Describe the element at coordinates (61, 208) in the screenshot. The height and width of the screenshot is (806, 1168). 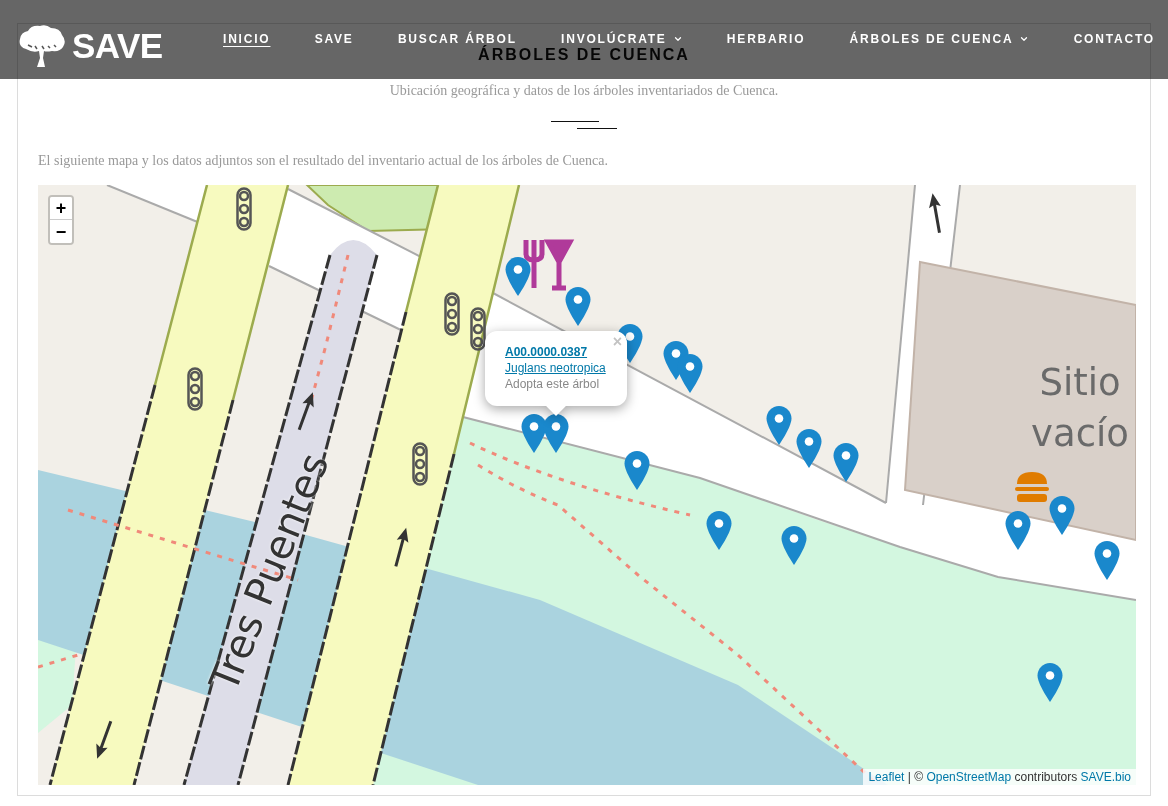
I see `zoom-in-button: +` at that location.